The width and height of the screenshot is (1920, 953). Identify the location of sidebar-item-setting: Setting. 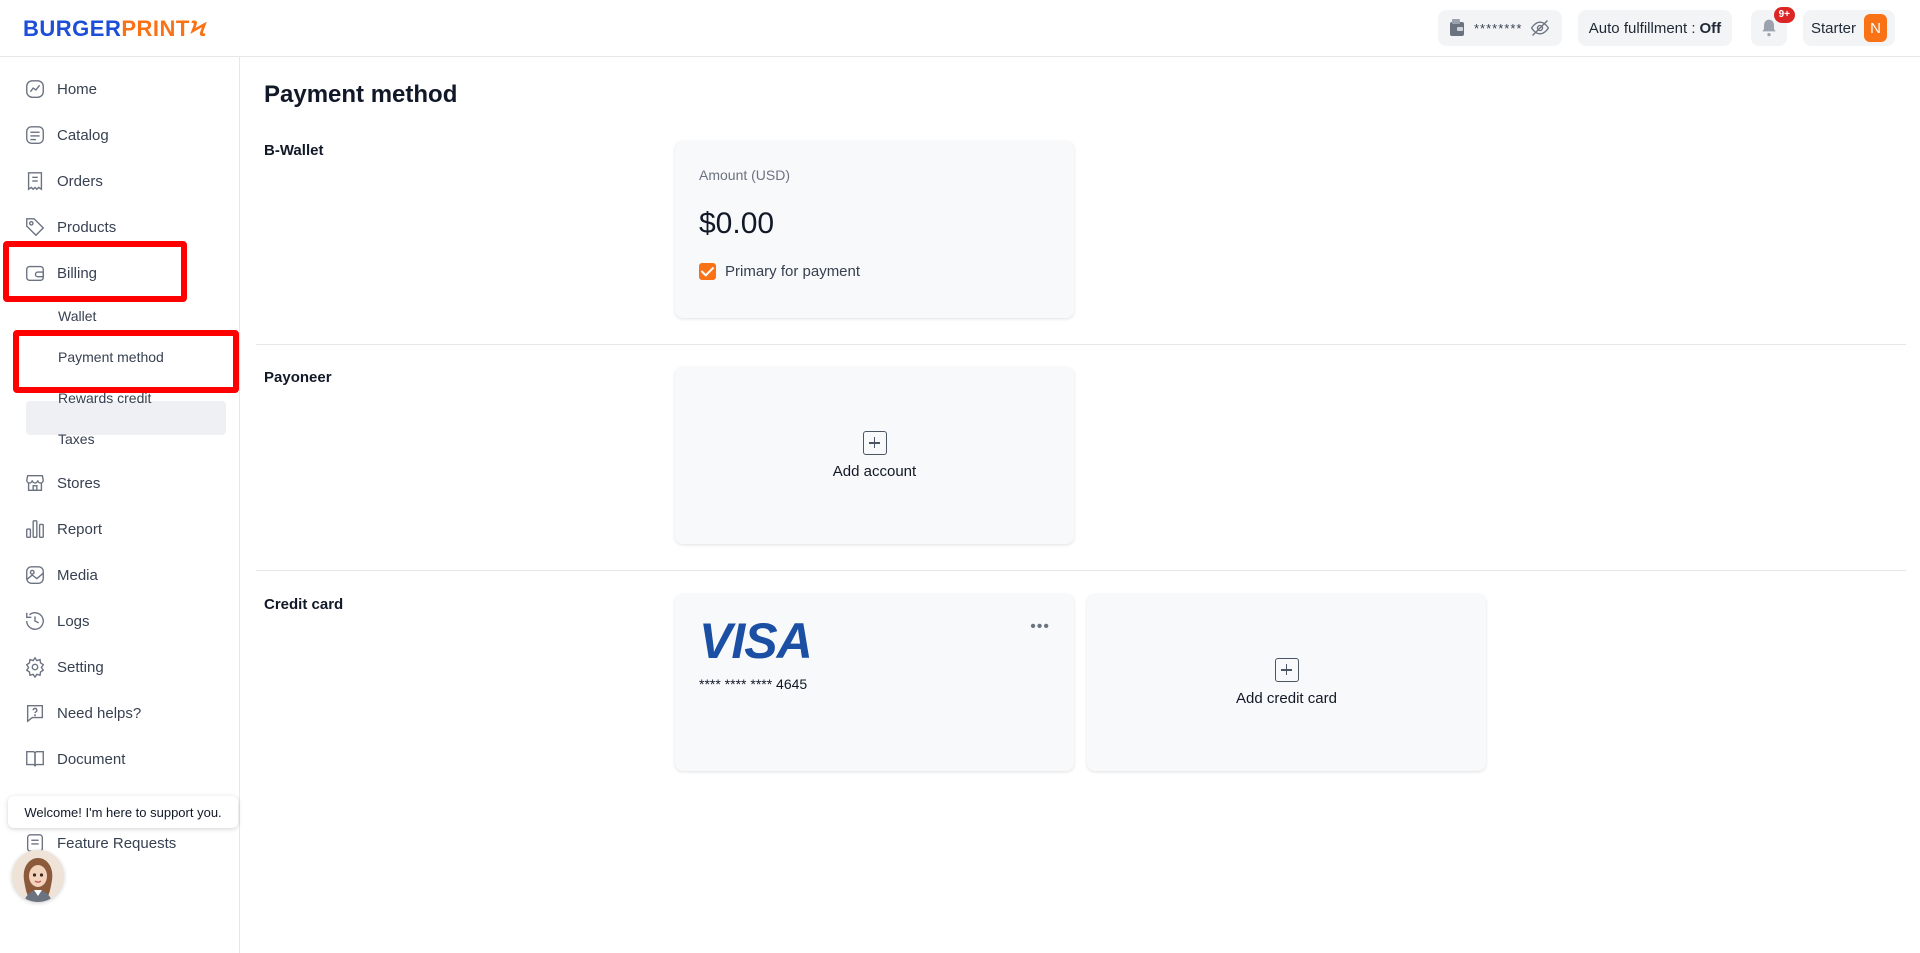
(64, 667).